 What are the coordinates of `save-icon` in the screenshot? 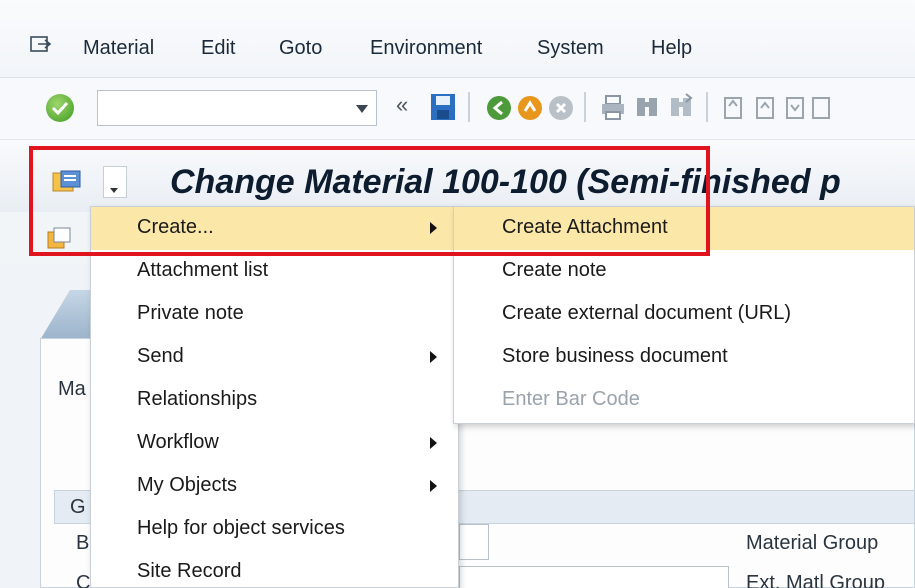 It's located at (443, 107).